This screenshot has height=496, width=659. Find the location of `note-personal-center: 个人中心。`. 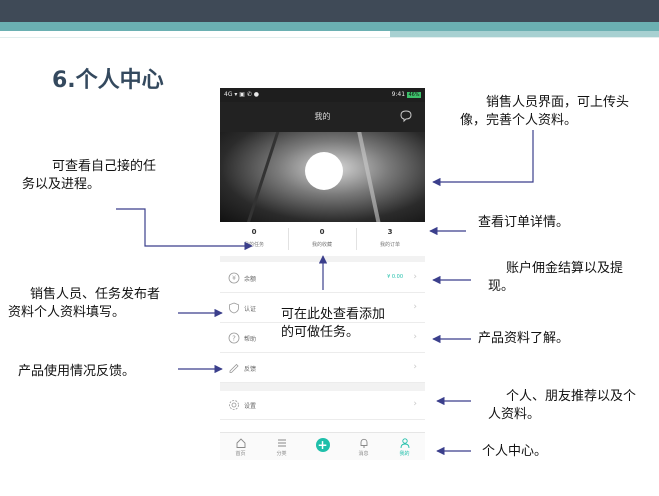

note-personal-center: 个人中心。 is located at coordinates (515, 451).